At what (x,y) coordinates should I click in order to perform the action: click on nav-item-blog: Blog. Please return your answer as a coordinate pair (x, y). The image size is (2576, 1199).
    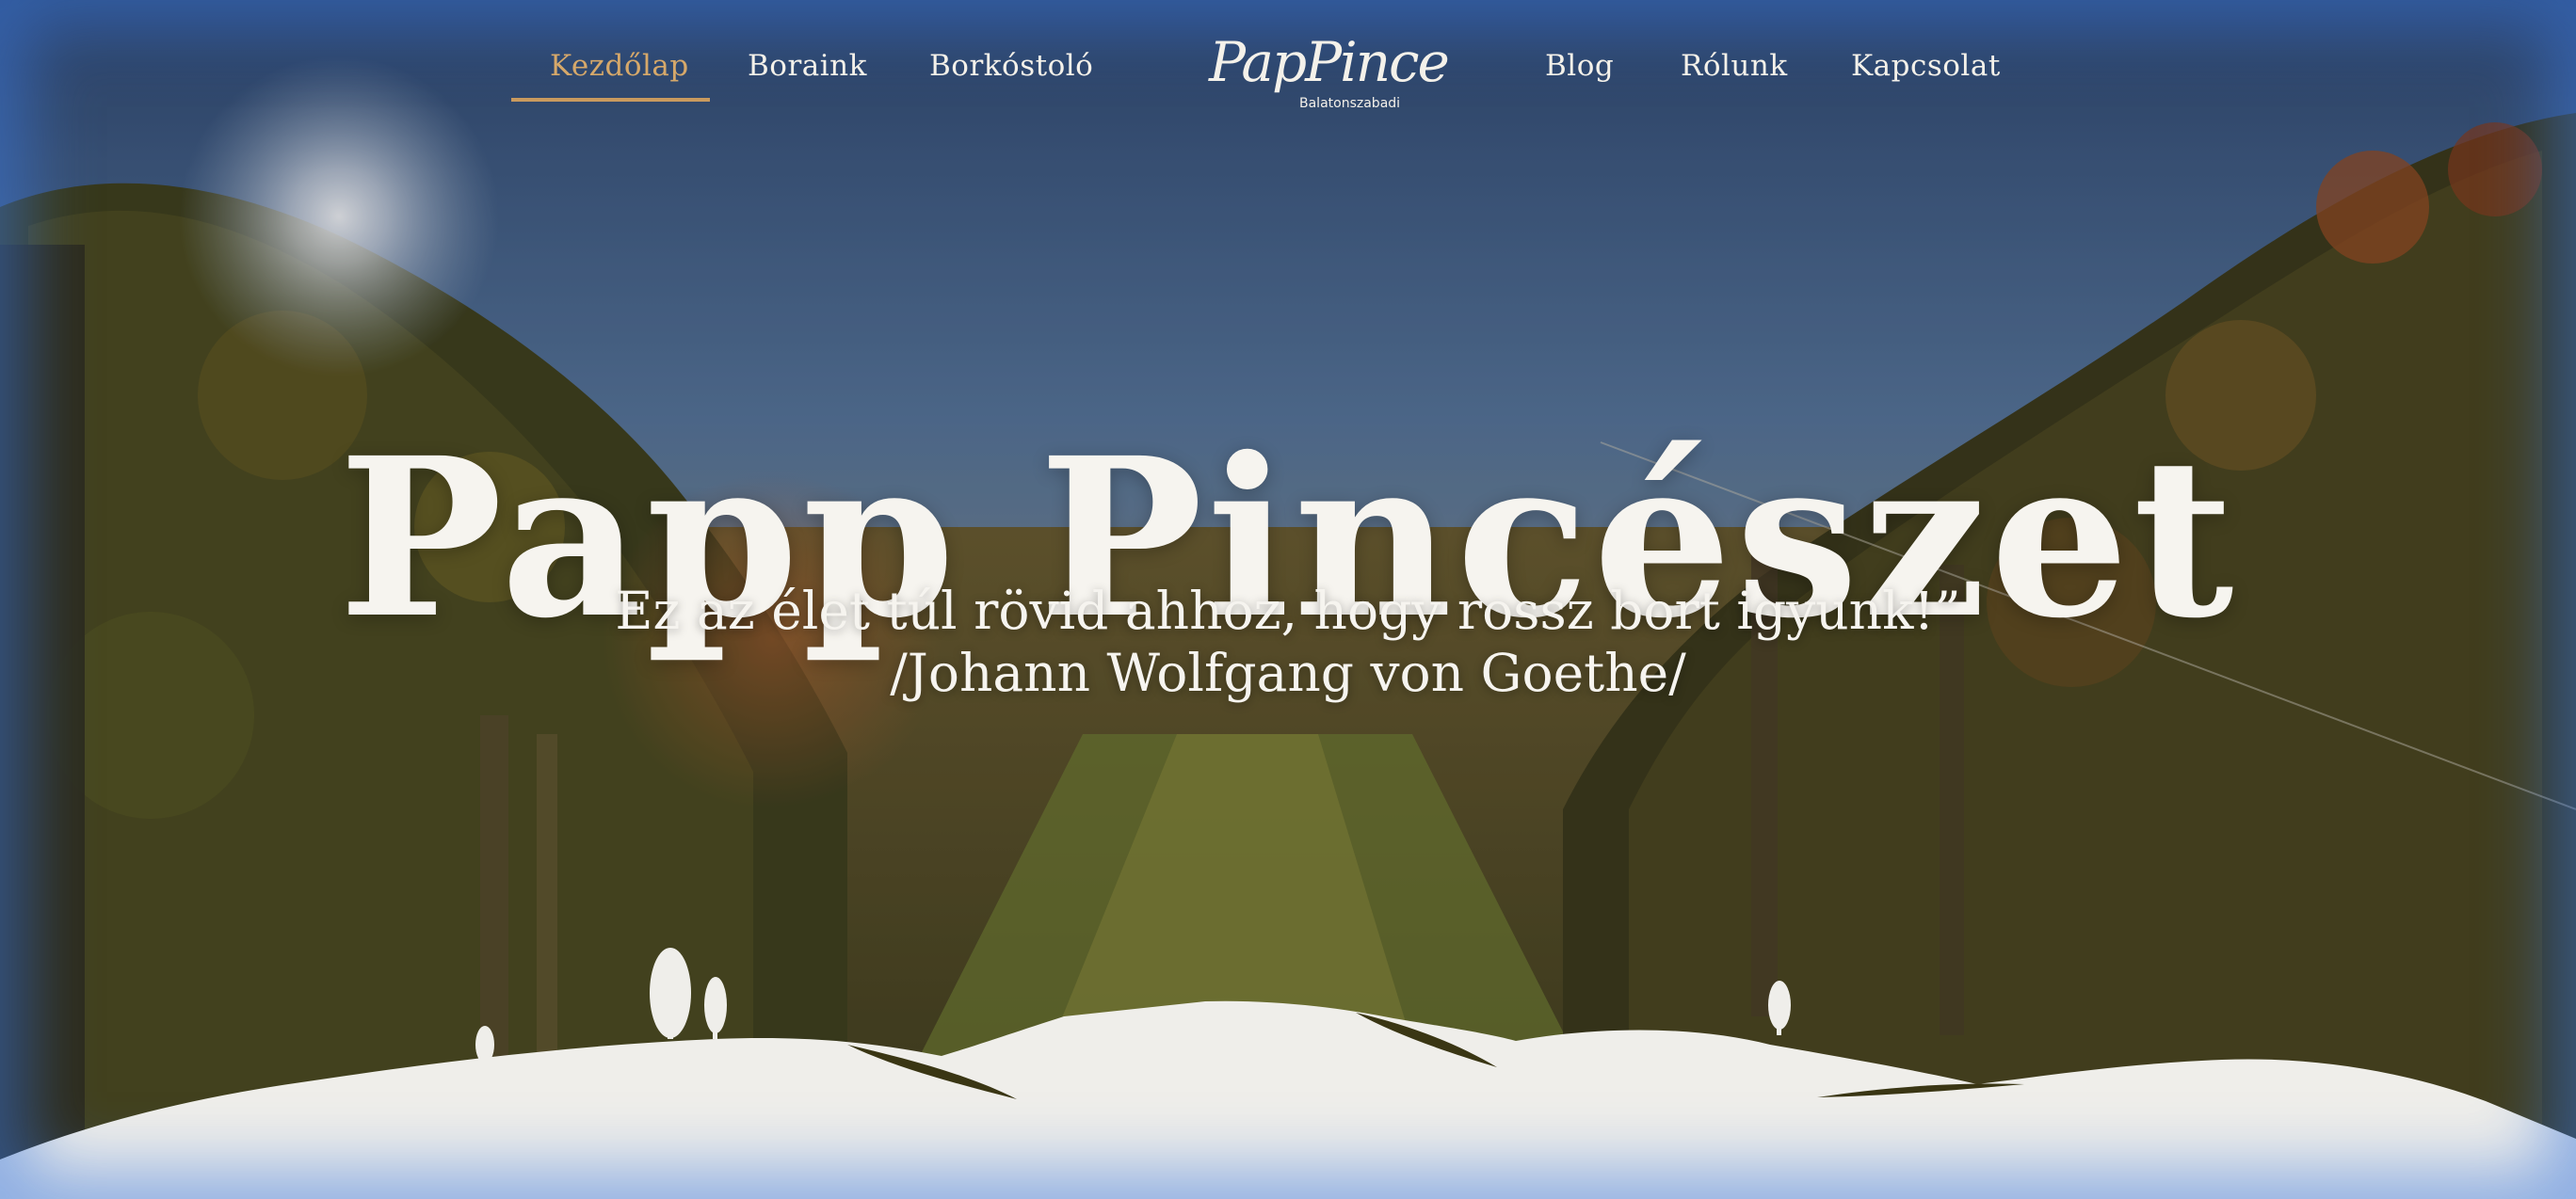
    Looking at the image, I should click on (1579, 66).